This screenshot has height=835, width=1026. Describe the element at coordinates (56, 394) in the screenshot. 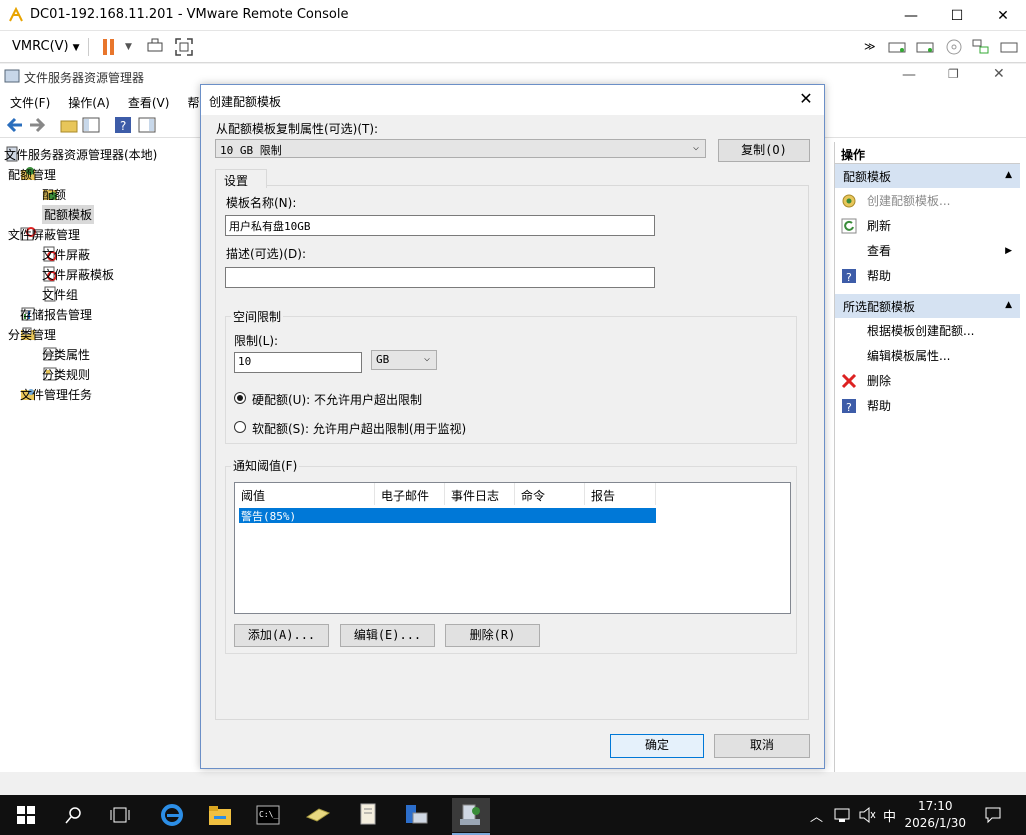

I see `tree-item-file-management-tasks: 文件管理任务` at that location.